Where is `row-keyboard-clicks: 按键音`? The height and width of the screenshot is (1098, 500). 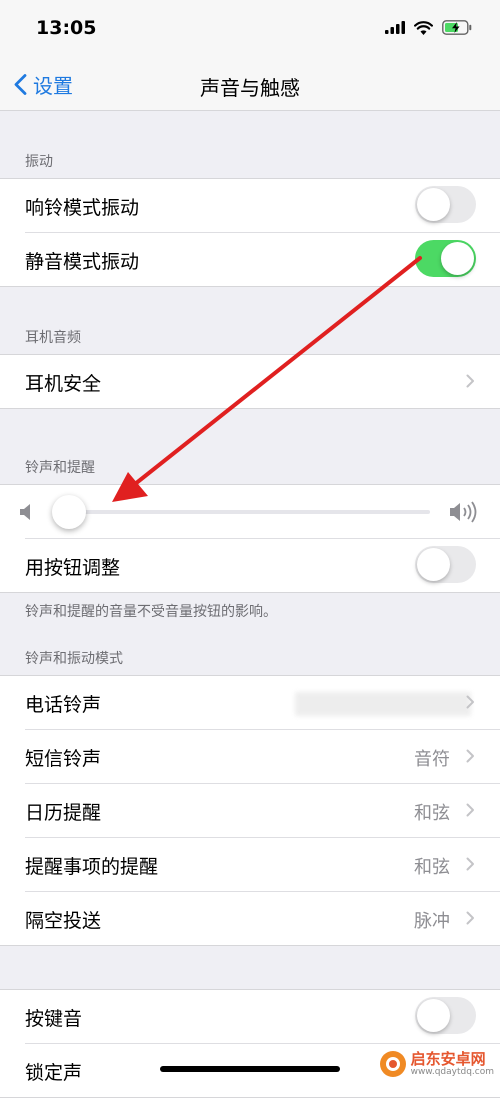
row-keyboard-clicks: 按键音 is located at coordinates (262, 1017).